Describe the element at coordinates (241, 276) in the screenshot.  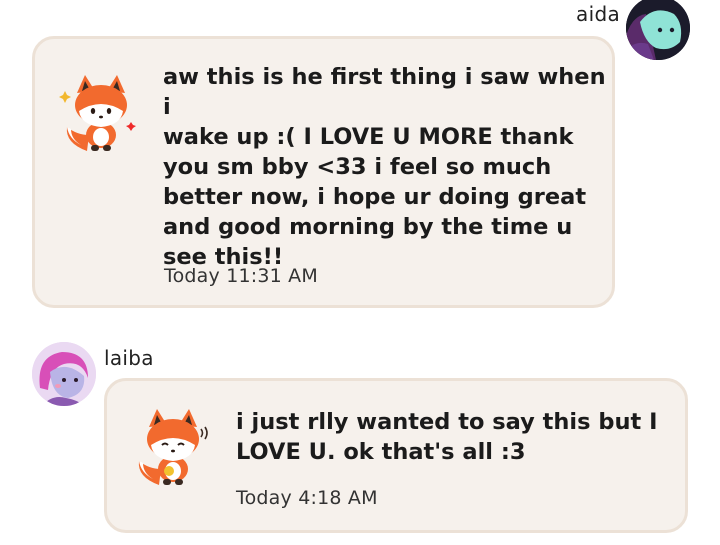
I see `message-timestamp-aida: Today 11:31 AM` at that location.